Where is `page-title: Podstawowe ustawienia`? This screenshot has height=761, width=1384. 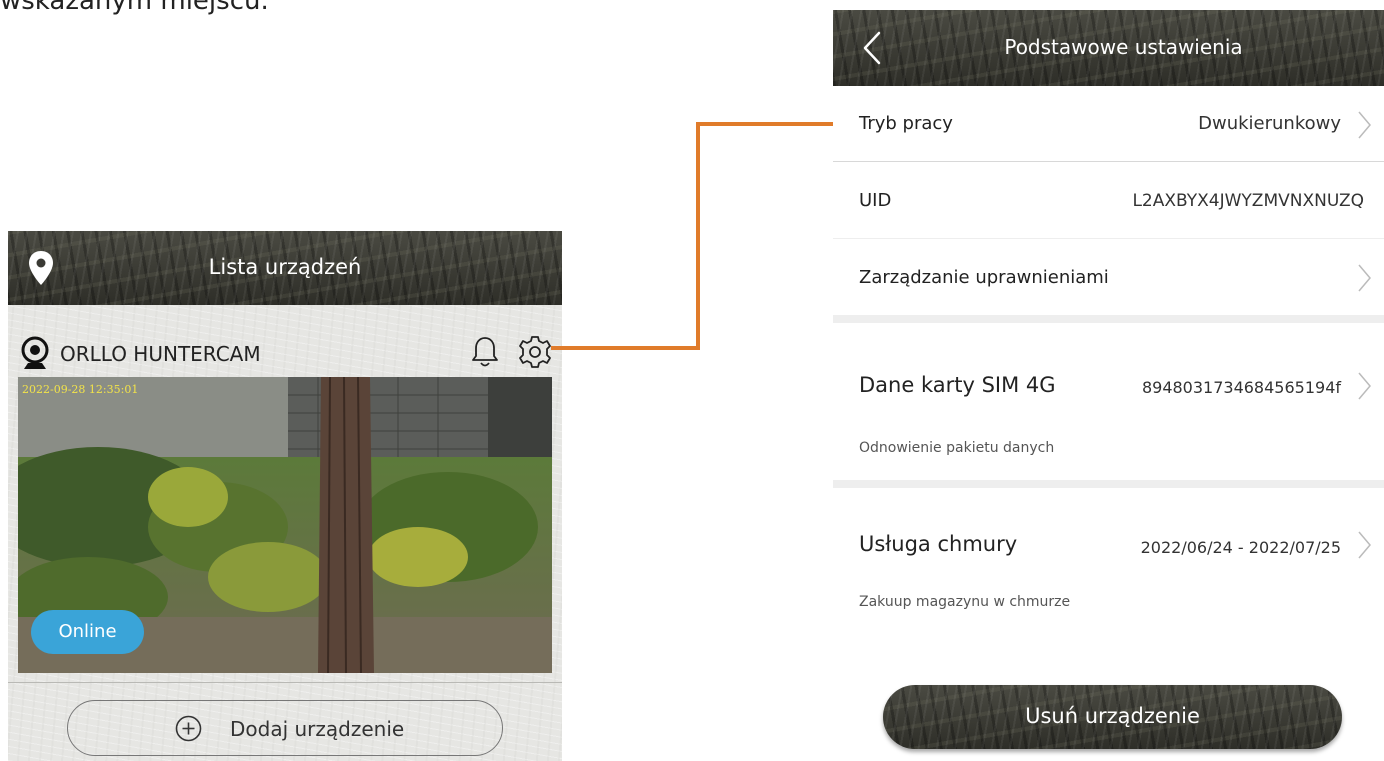 page-title: Podstawowe ustawienia is located at coordinates (1123, 47).